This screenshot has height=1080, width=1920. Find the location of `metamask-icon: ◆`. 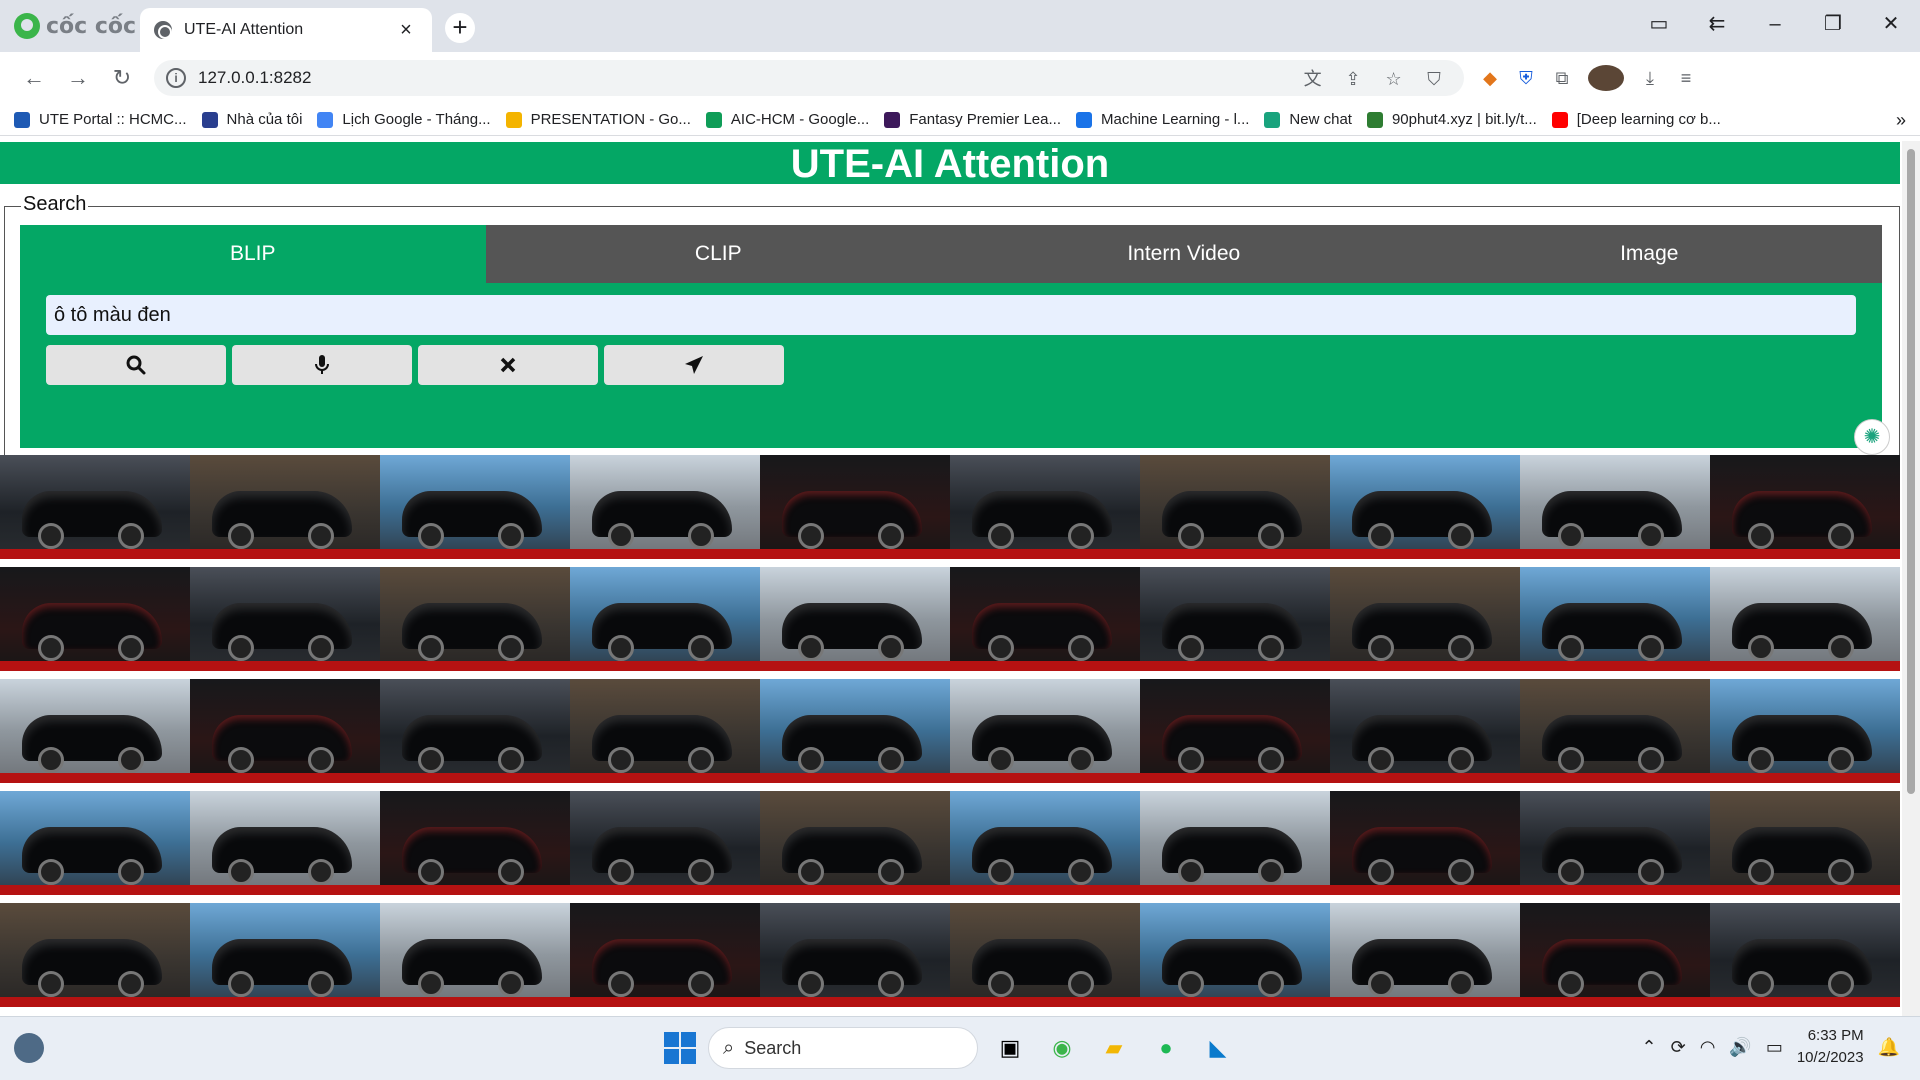

metamask-icon: ◆ is located at coordinates (1490, 78).